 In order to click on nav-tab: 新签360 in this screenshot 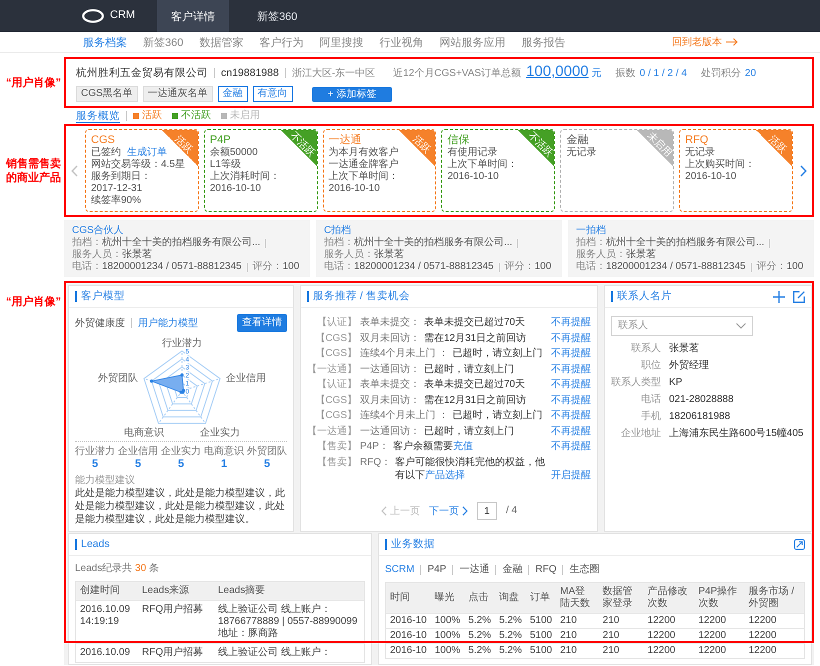, I will do `click(277, 16)`.